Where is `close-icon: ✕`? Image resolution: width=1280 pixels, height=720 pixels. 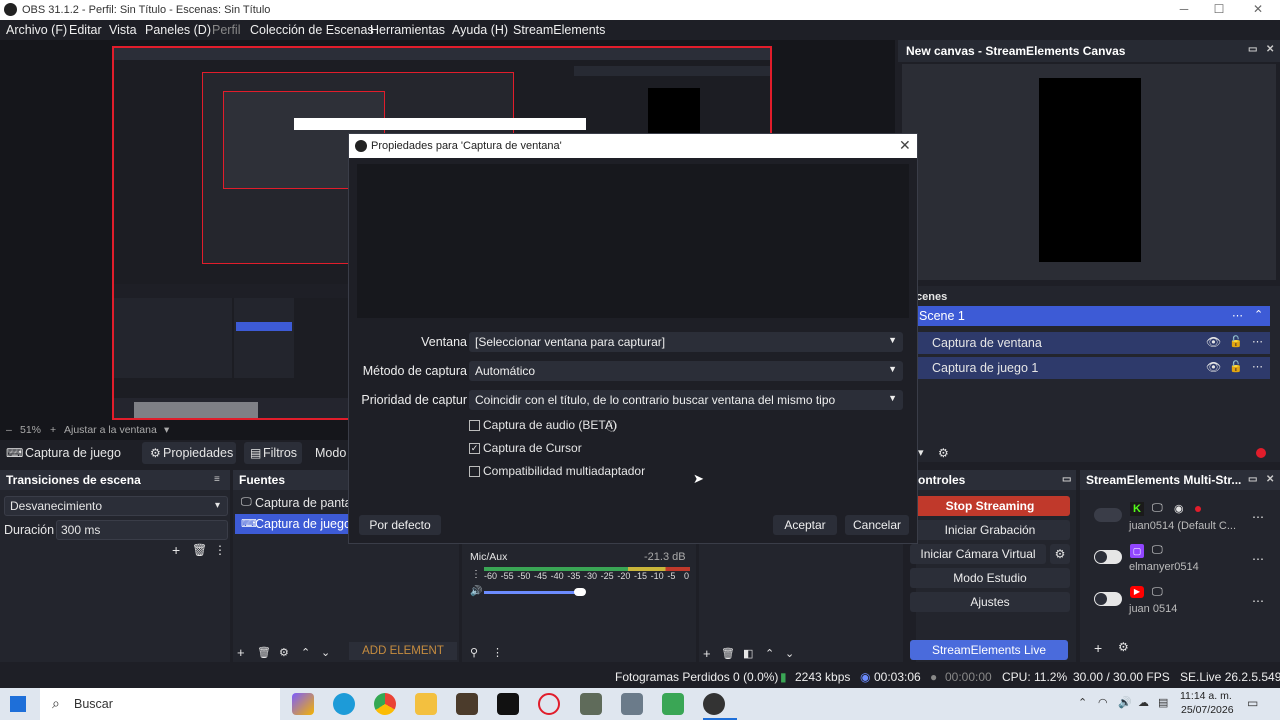 close-icon: ✕ is located at coordinates (1258, 10).